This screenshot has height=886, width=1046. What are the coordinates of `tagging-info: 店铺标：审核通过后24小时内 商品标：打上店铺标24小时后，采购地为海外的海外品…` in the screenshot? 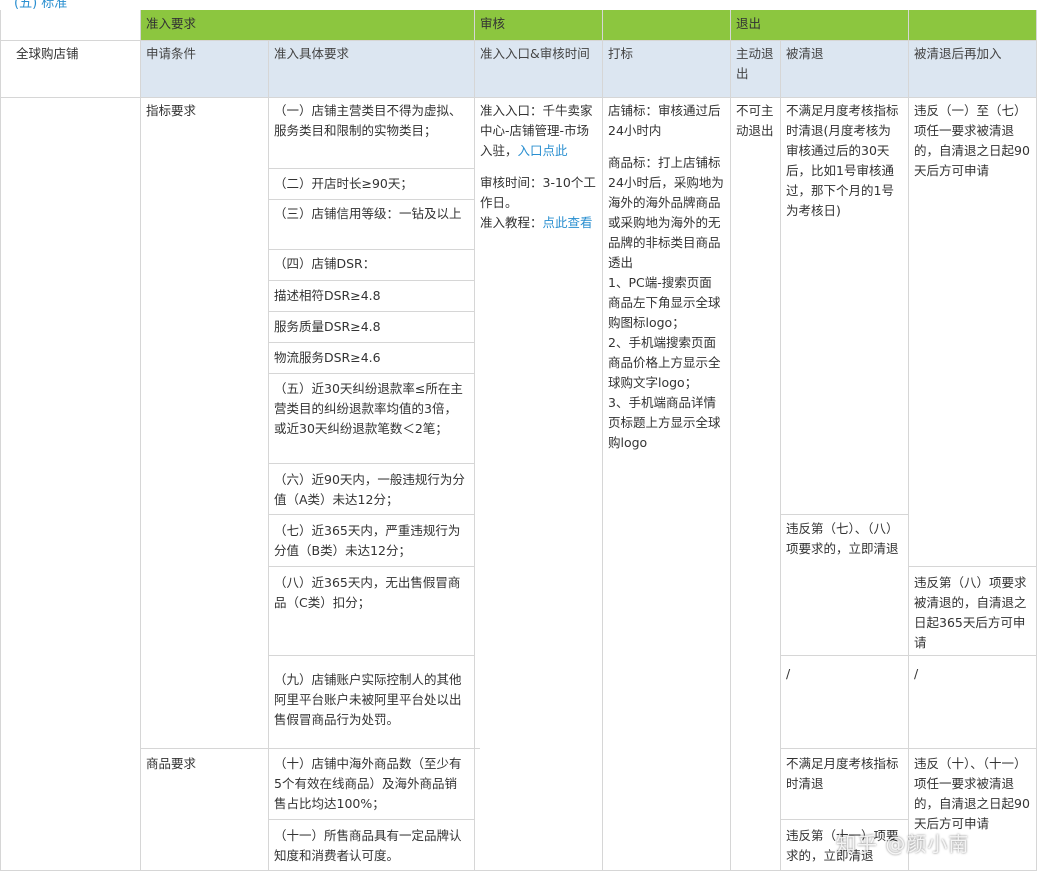 It's located at (666, 297).